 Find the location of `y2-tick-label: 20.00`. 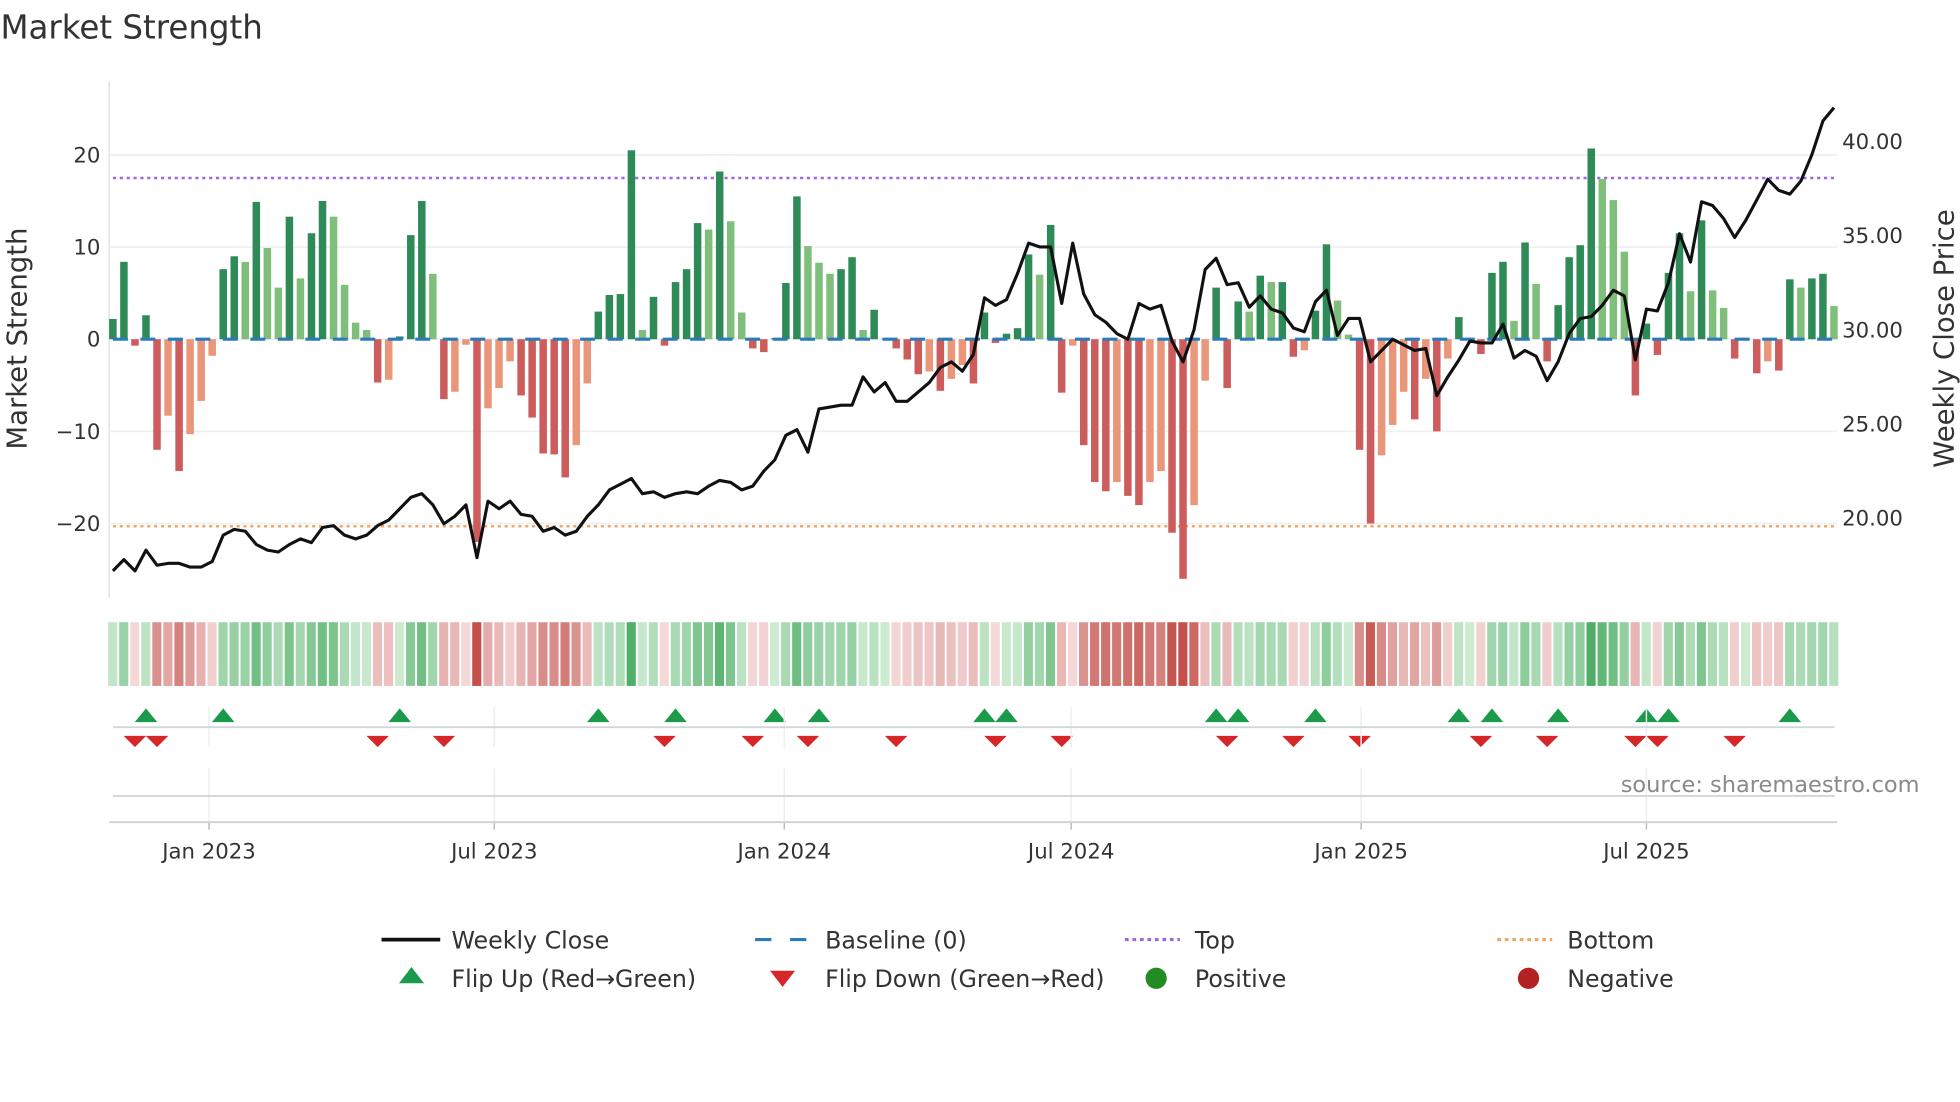

y2-tick-label: 20.00 is located at coordinates (1872, 519).